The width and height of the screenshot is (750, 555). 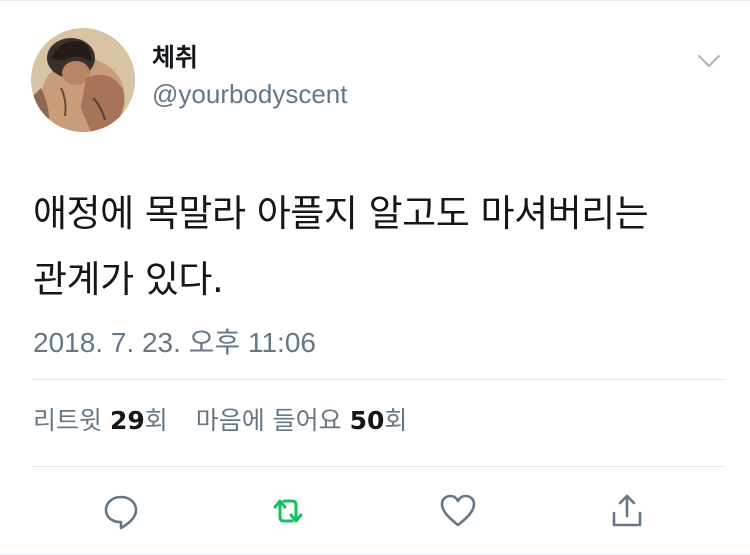 I want to click on avatar-painting-icon, so click(x=83, y=80).